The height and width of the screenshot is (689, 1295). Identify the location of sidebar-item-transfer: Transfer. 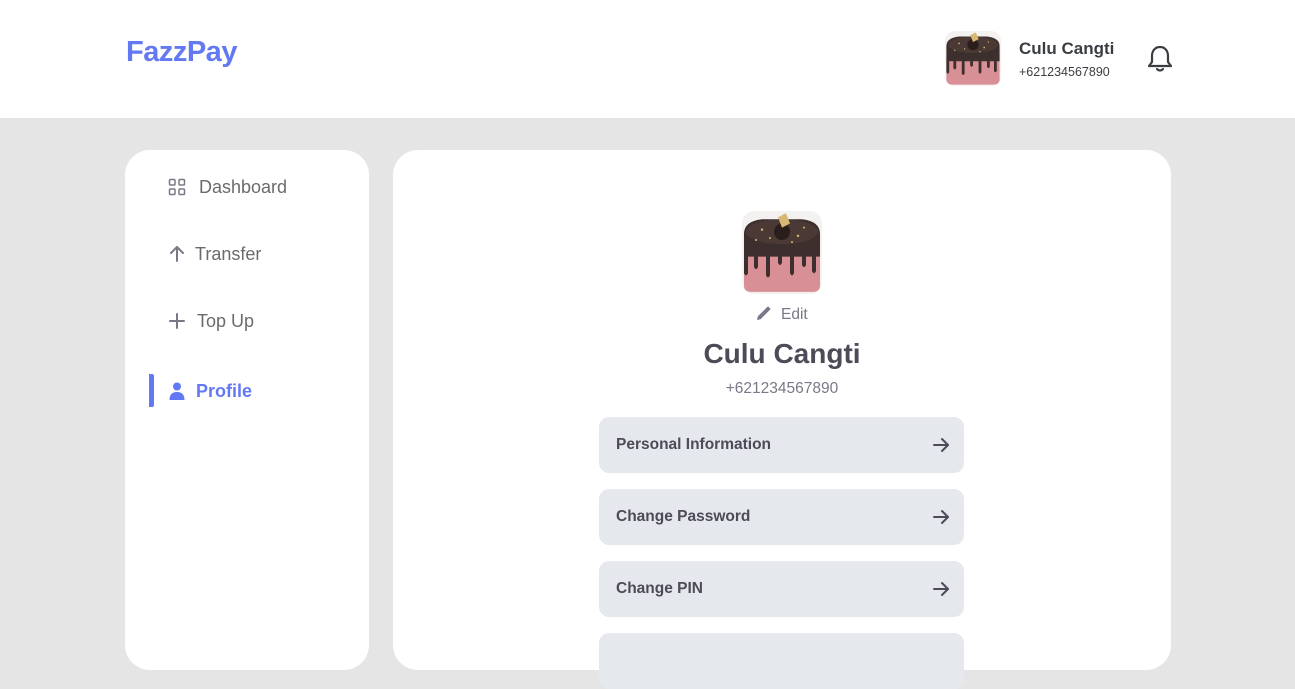
(247, 254).